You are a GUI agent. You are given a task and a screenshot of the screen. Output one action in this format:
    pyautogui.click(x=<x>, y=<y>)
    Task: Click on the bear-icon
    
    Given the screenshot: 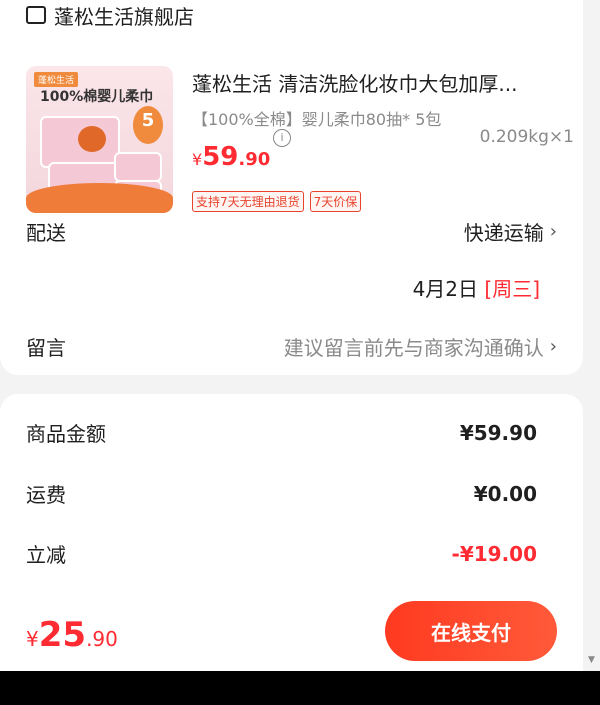 What is the action you would take?
    pyautogui.click(x=92, y=139)
    